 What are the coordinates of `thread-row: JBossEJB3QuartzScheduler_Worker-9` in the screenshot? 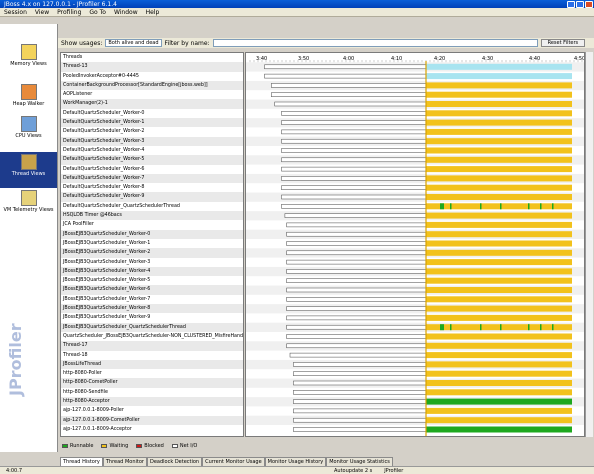 It's located at (152, 317).